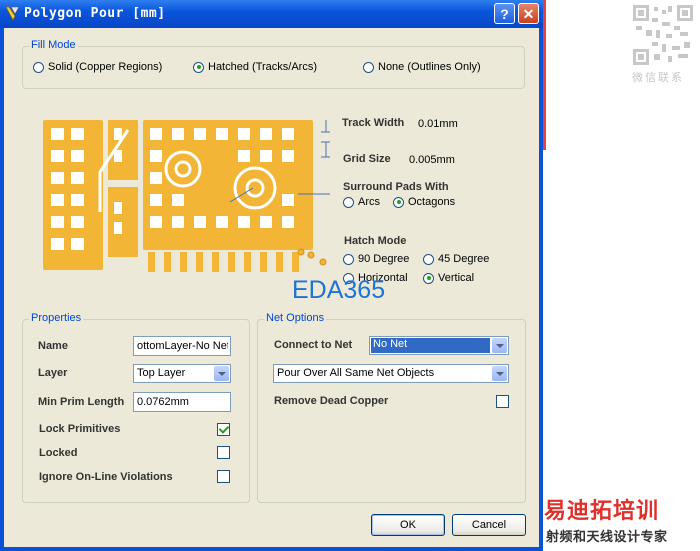  What do you see at coordinates (375, 241) in the screenshot?
I see `hatch-mode-label: Hatch Mode` at bounding box center [375, 241].